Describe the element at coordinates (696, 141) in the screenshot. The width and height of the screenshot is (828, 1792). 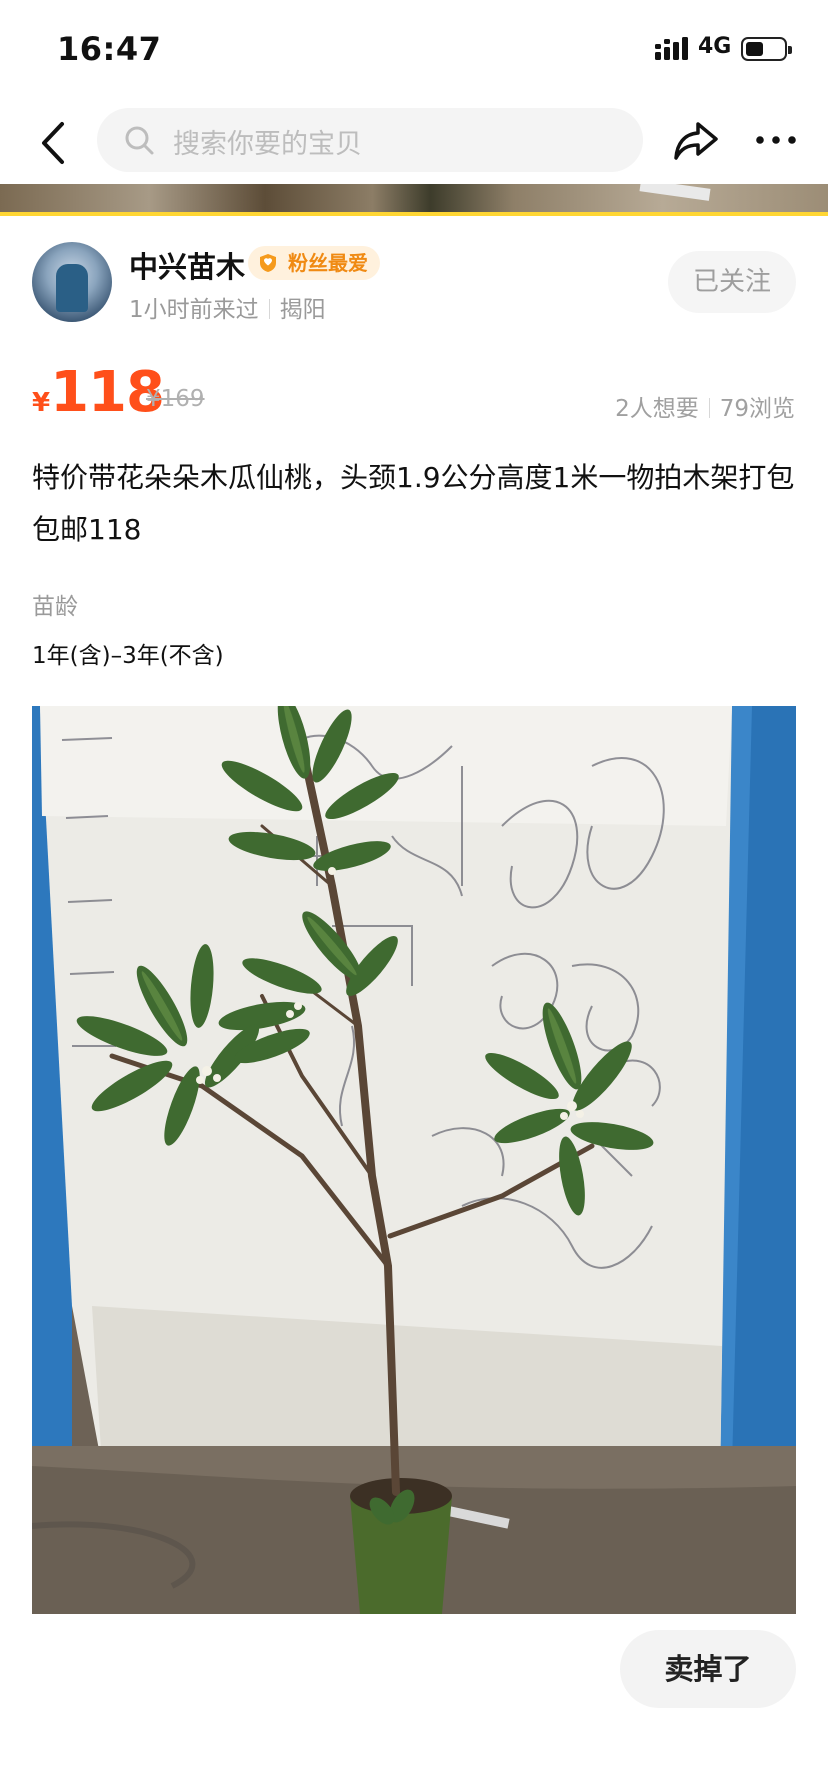
I see `share-icon` at that location.